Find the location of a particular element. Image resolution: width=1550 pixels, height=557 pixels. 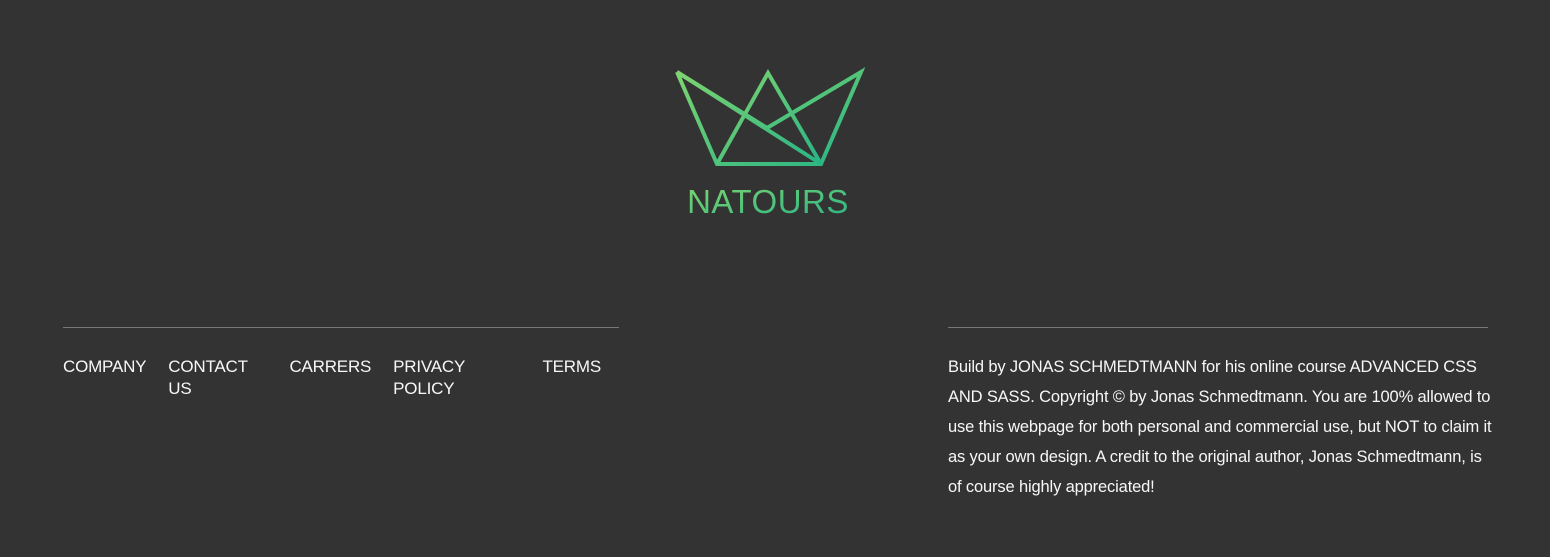

nav-item-contact-us: CONTACT US is located at coordinates (217, 378).